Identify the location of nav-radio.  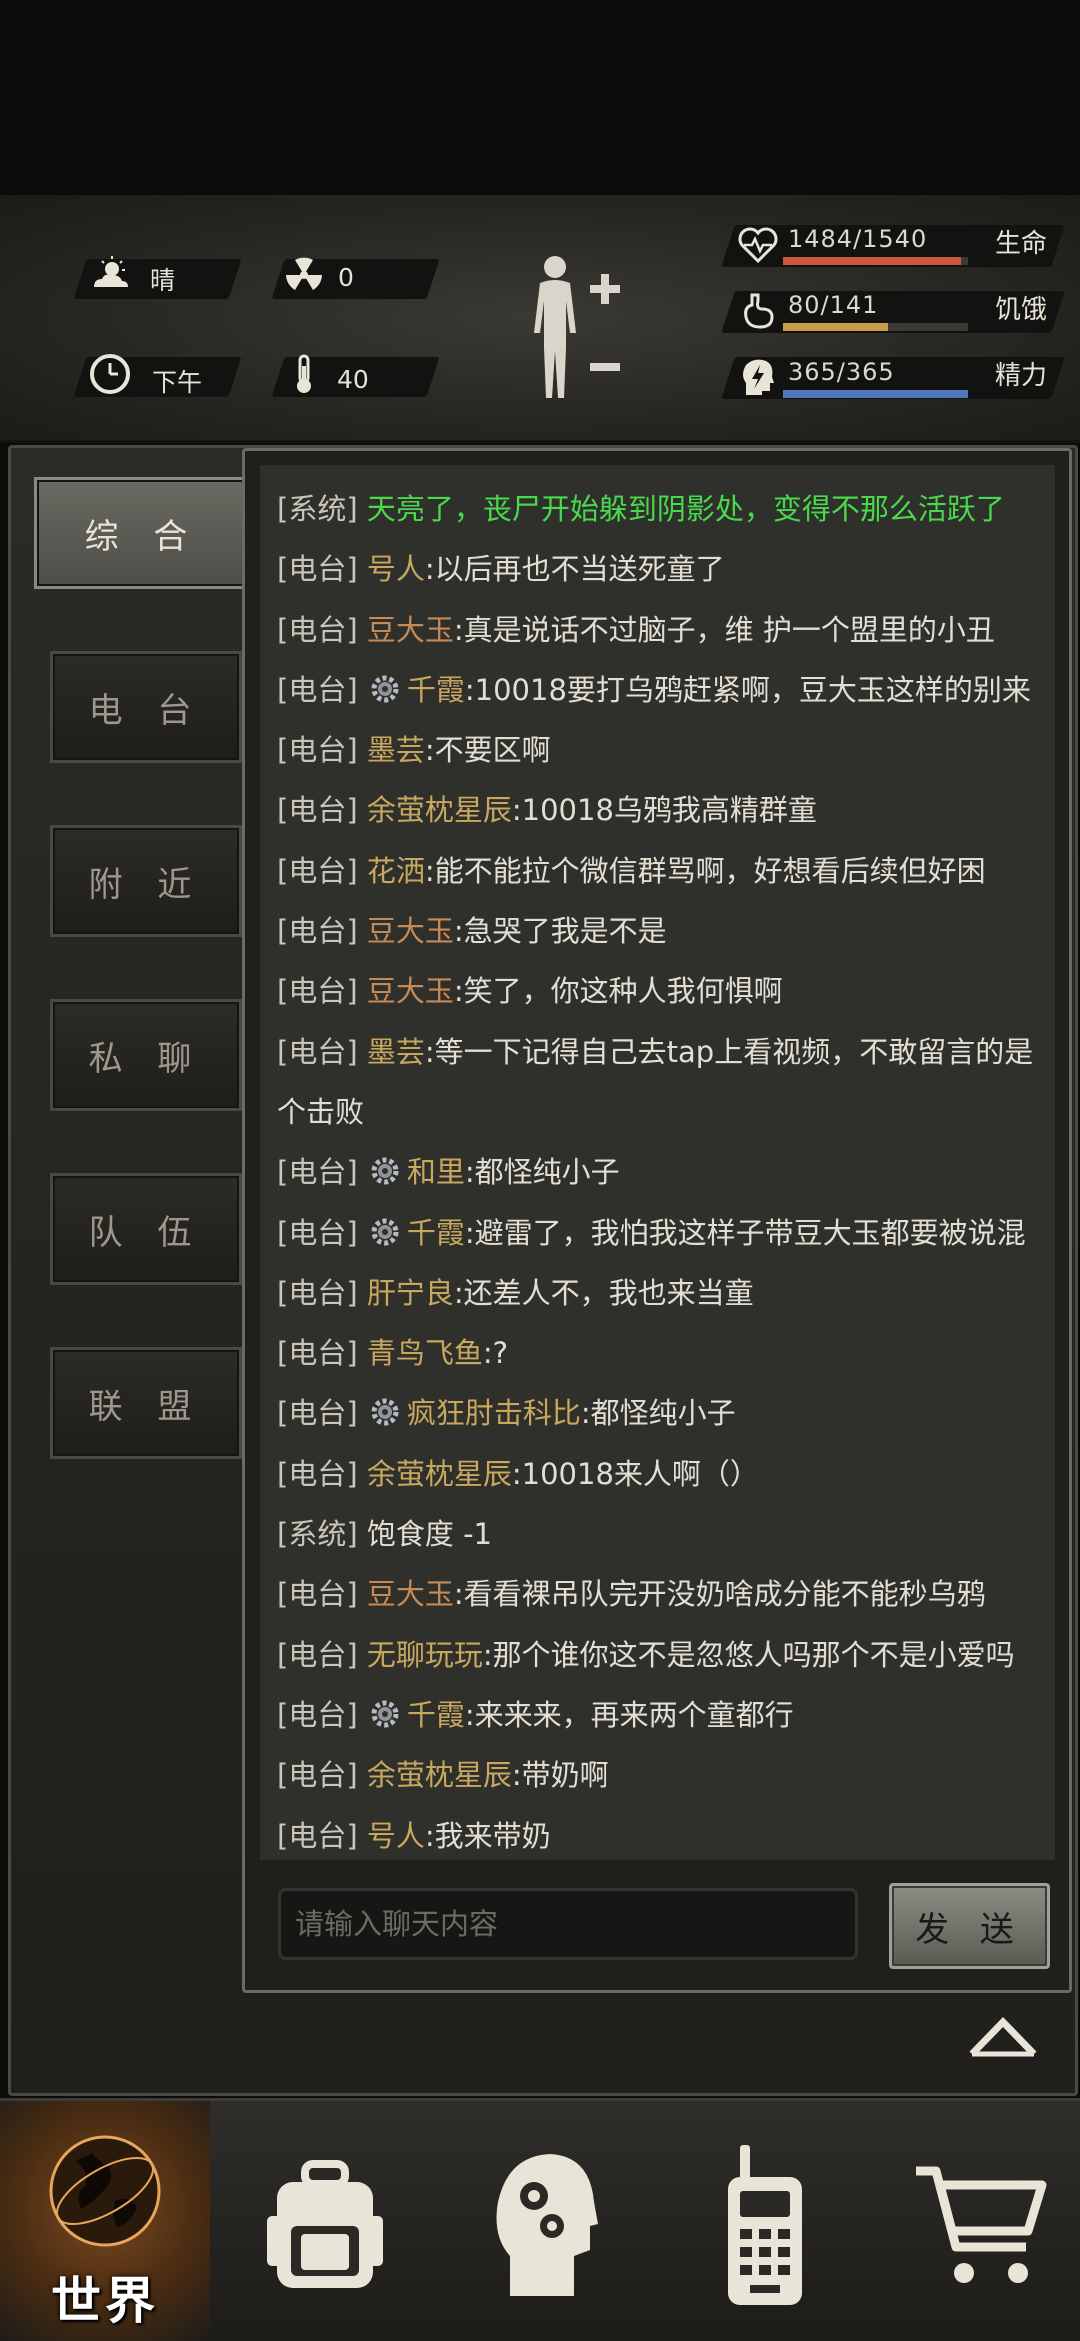
(765, 2221).